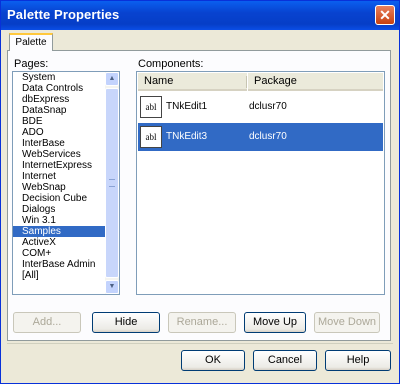  I want to click on page-item: Dialogs, so click(59, 209).